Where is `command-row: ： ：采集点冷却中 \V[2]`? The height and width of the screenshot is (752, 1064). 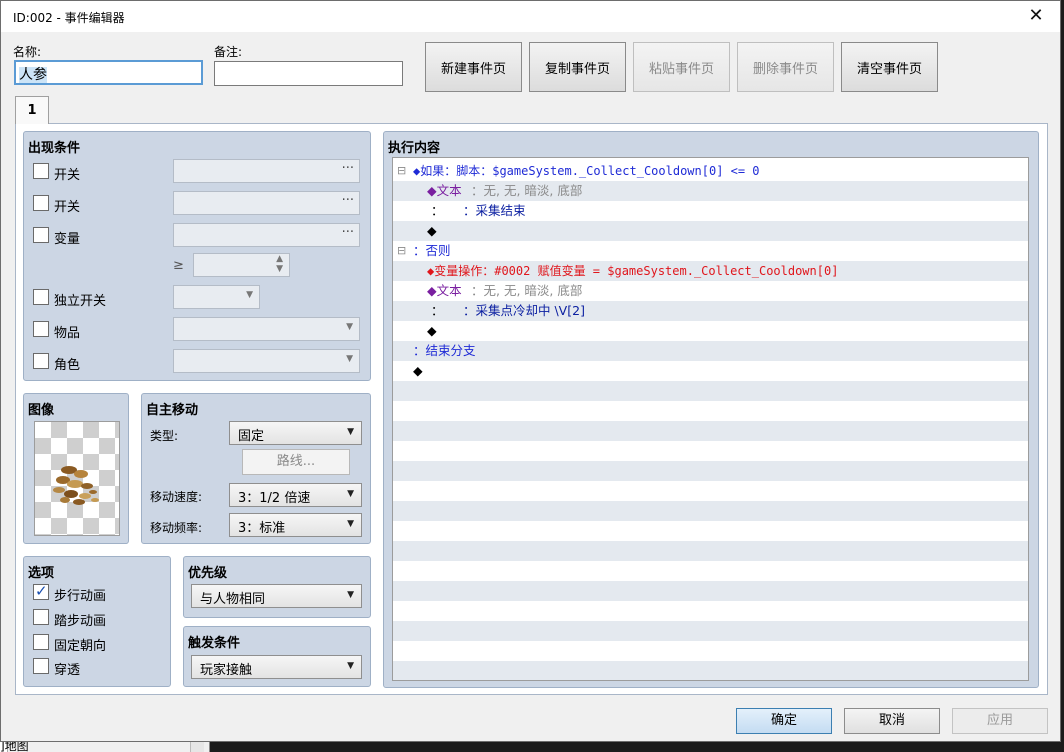
command-row: ： ：采集点冷却中 \V[2] is located at coordinates (710, 311).